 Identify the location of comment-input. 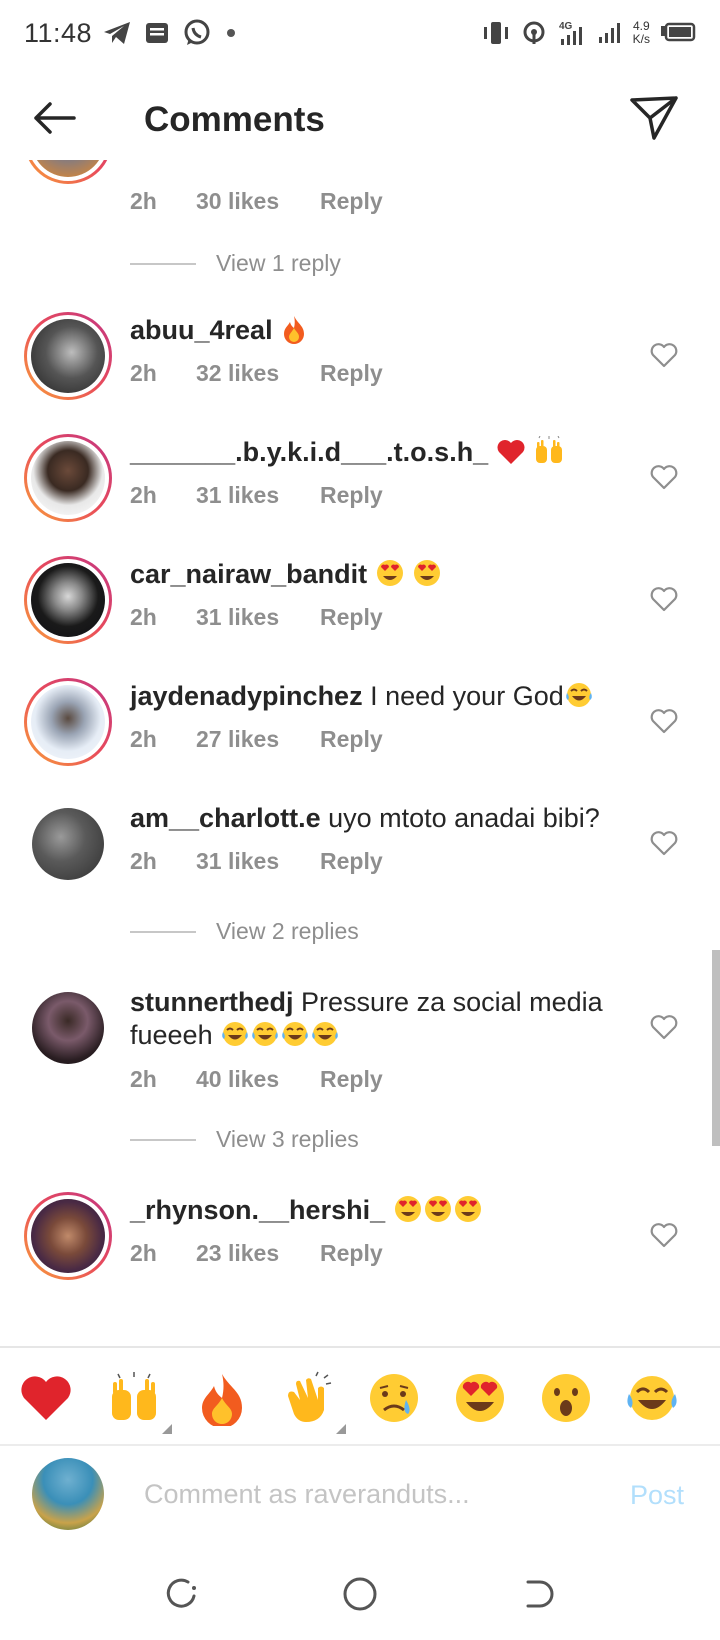
(369, 1494).